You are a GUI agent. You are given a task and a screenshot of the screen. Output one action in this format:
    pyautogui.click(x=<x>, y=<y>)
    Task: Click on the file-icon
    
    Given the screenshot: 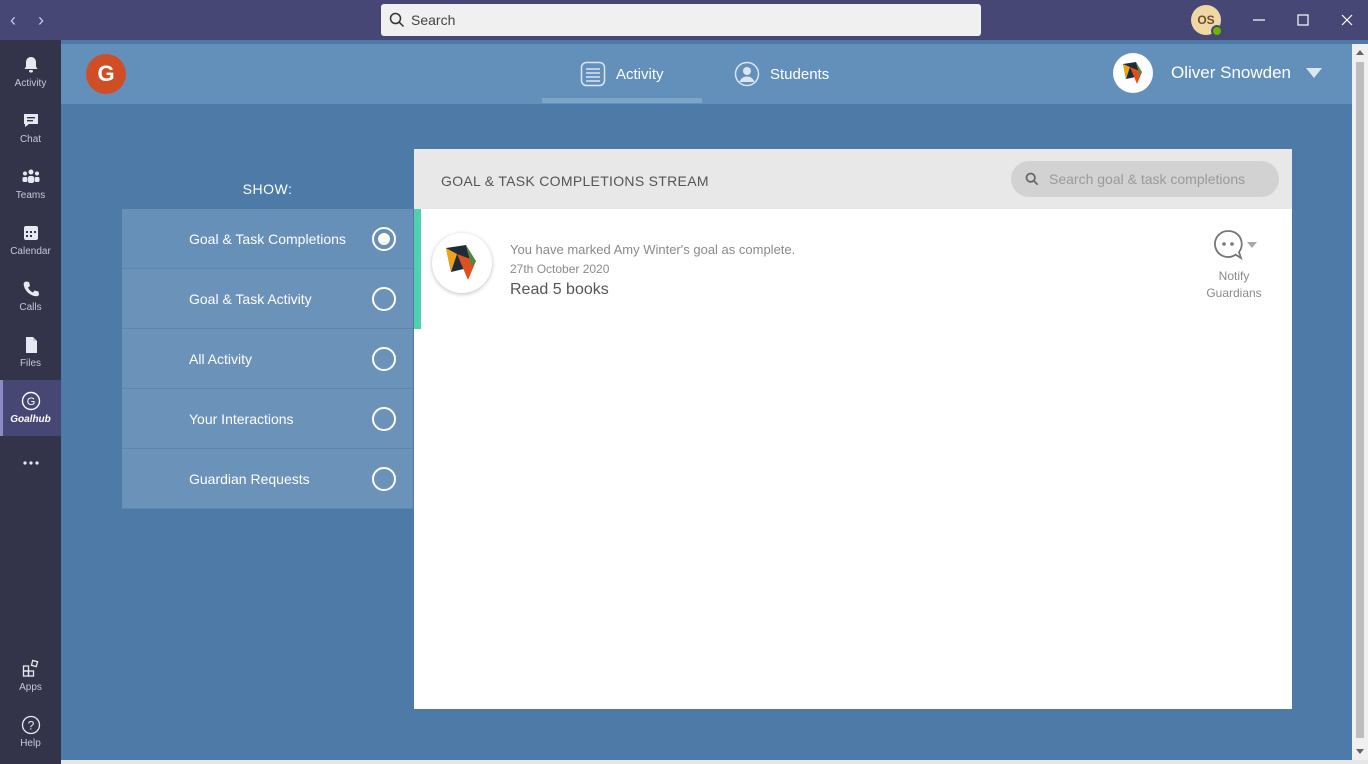 What is the action you would take?
    pyautogui.click(x=31, y=345)
    